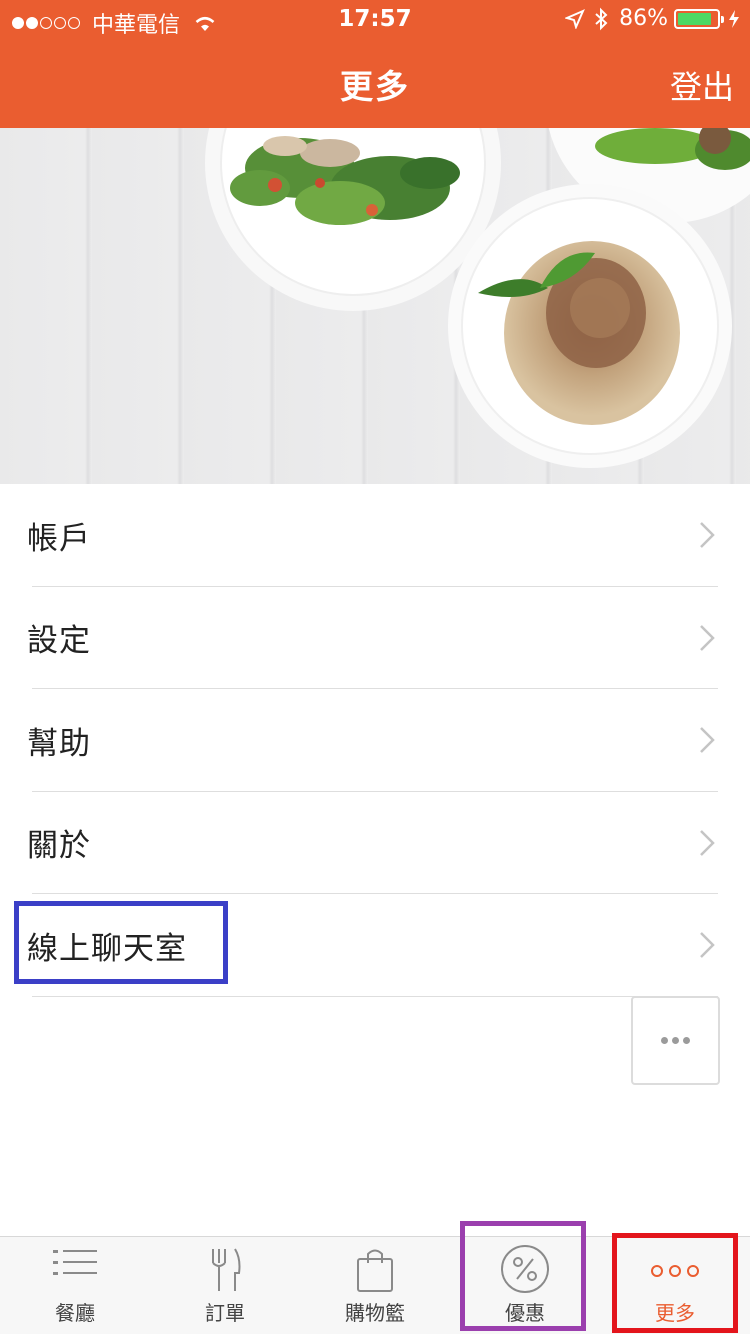 Image resolution: width=750 pixels, height=1334 pixels. Describe the element at coordinates (59, 538) in the screenshot. I see `menu-item-label: 帳戶` at that location.